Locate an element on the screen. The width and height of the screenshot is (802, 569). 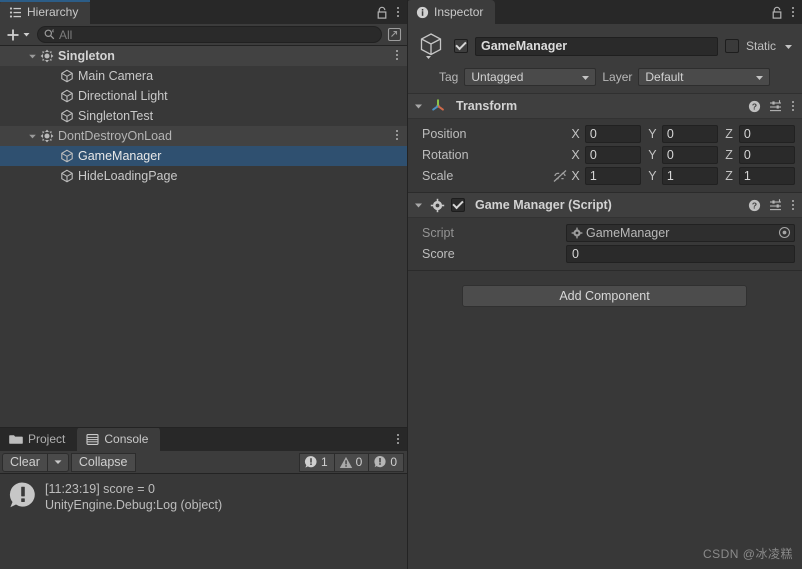
script-asset-icon is located at coordinates (577, 233).